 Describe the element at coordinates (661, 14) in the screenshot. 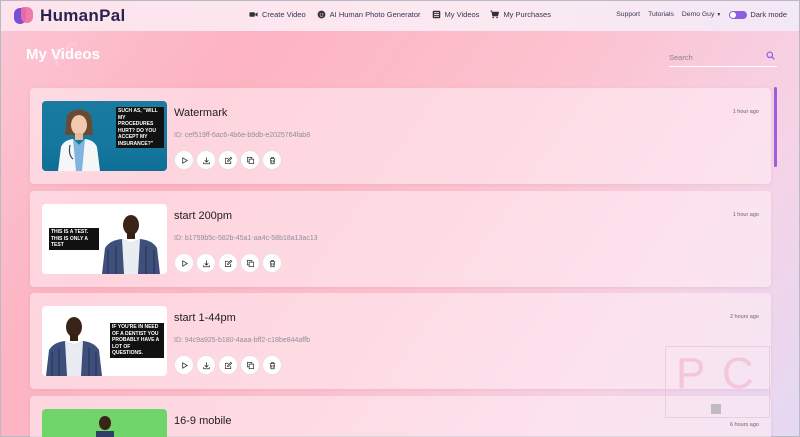

I see `tutorials-link: Tutorials` at that location.